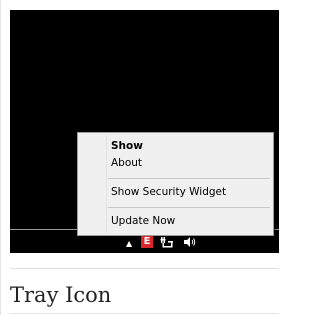  Describe the element at coordinates (190, 242) in the screenshot. I see `volume-icon` at that location.